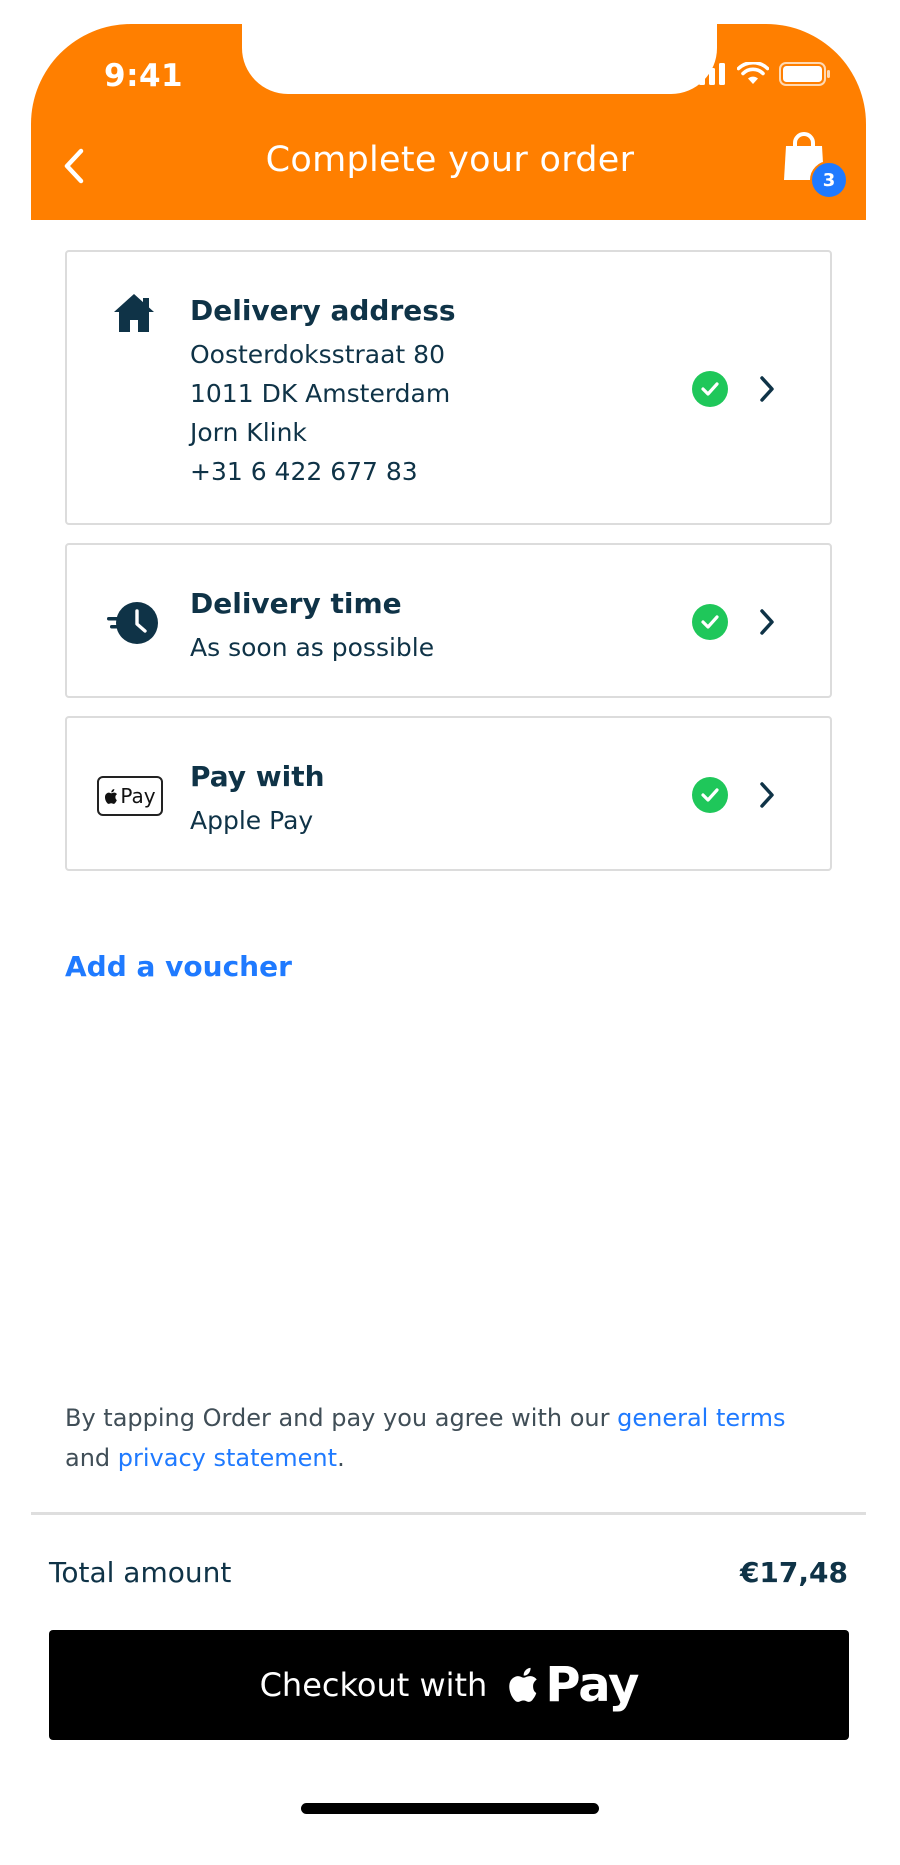  Describe the element at coordinates (133, 625) in the screenshot. I see `clock-fast-icon` at that location.